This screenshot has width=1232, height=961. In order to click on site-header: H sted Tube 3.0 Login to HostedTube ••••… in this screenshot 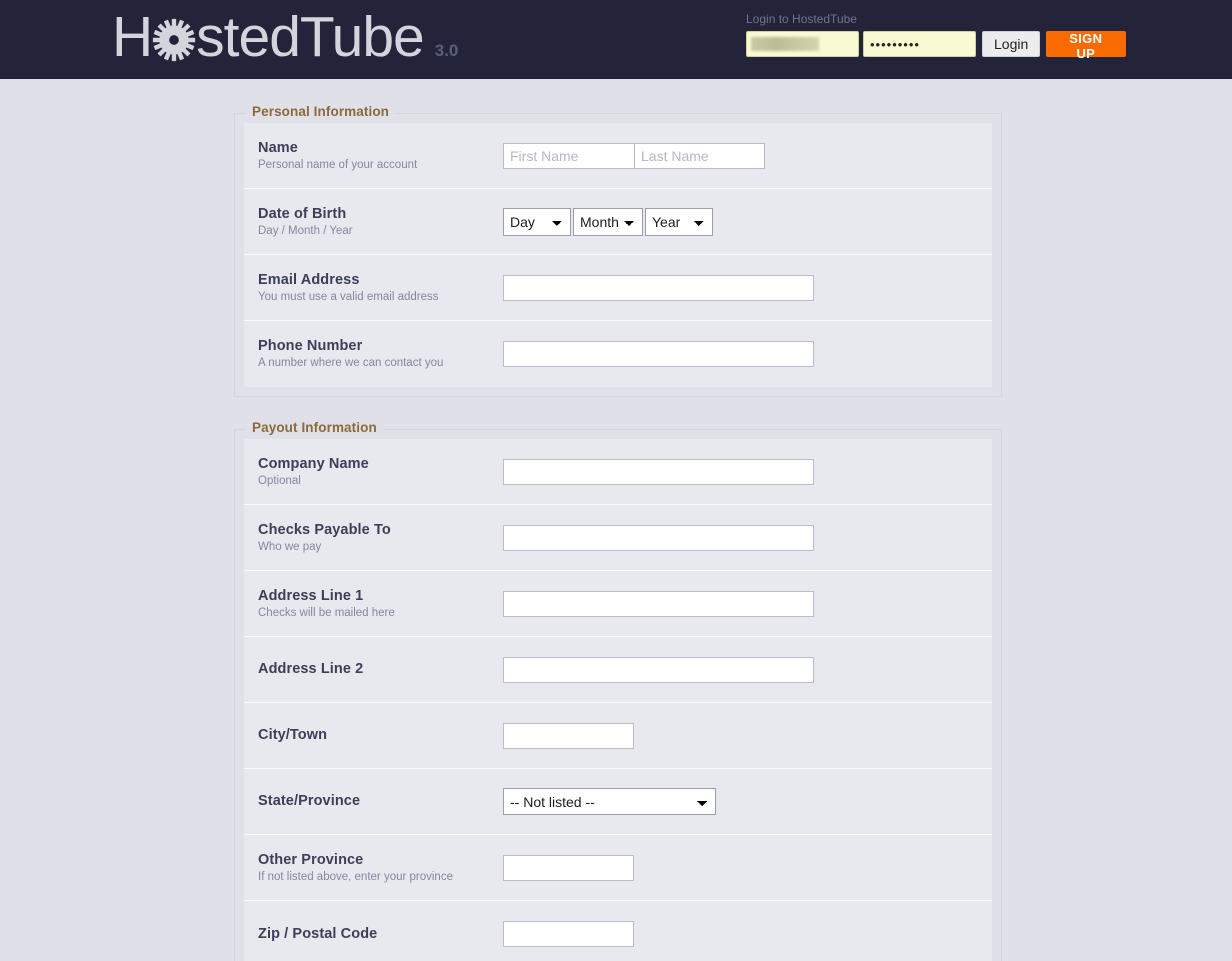, I will do `click(616, 39)`.